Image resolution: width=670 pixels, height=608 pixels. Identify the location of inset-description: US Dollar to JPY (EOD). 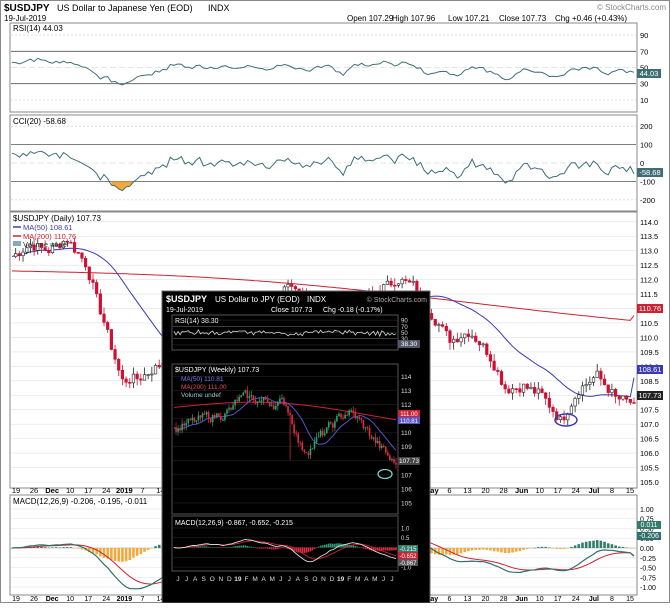
(257, 299).